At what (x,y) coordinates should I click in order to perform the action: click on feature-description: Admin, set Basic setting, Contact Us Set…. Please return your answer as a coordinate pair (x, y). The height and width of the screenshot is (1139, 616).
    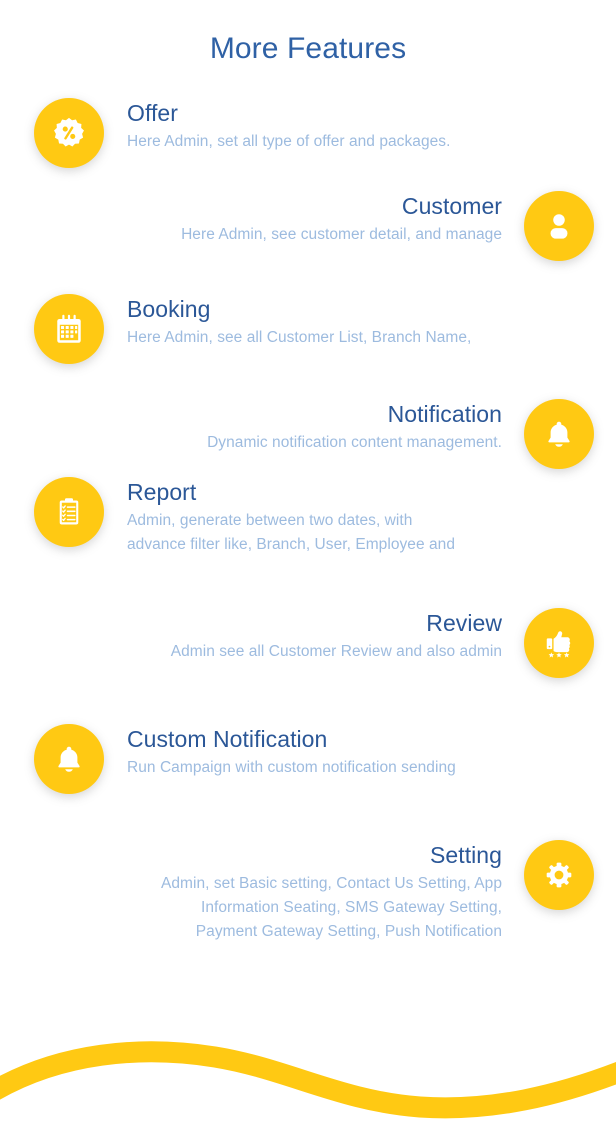
    Looking at the image, I should click on (331, 907).